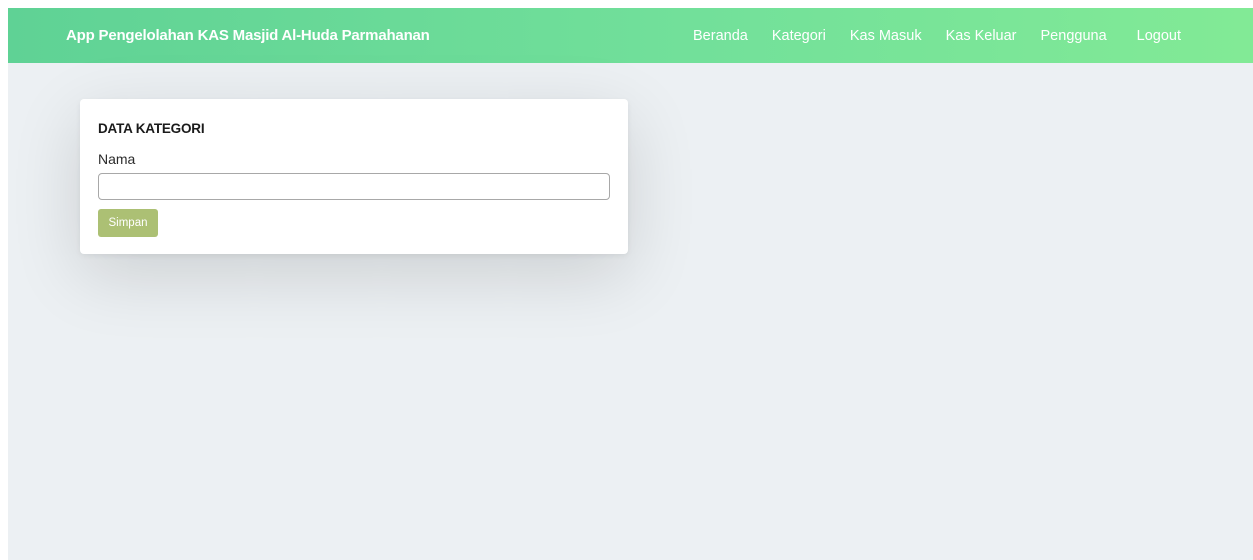 This screenshot has width=1253, height=560. I want to click on nav-item-pengguna: Pengguna, so click(1074, 36).